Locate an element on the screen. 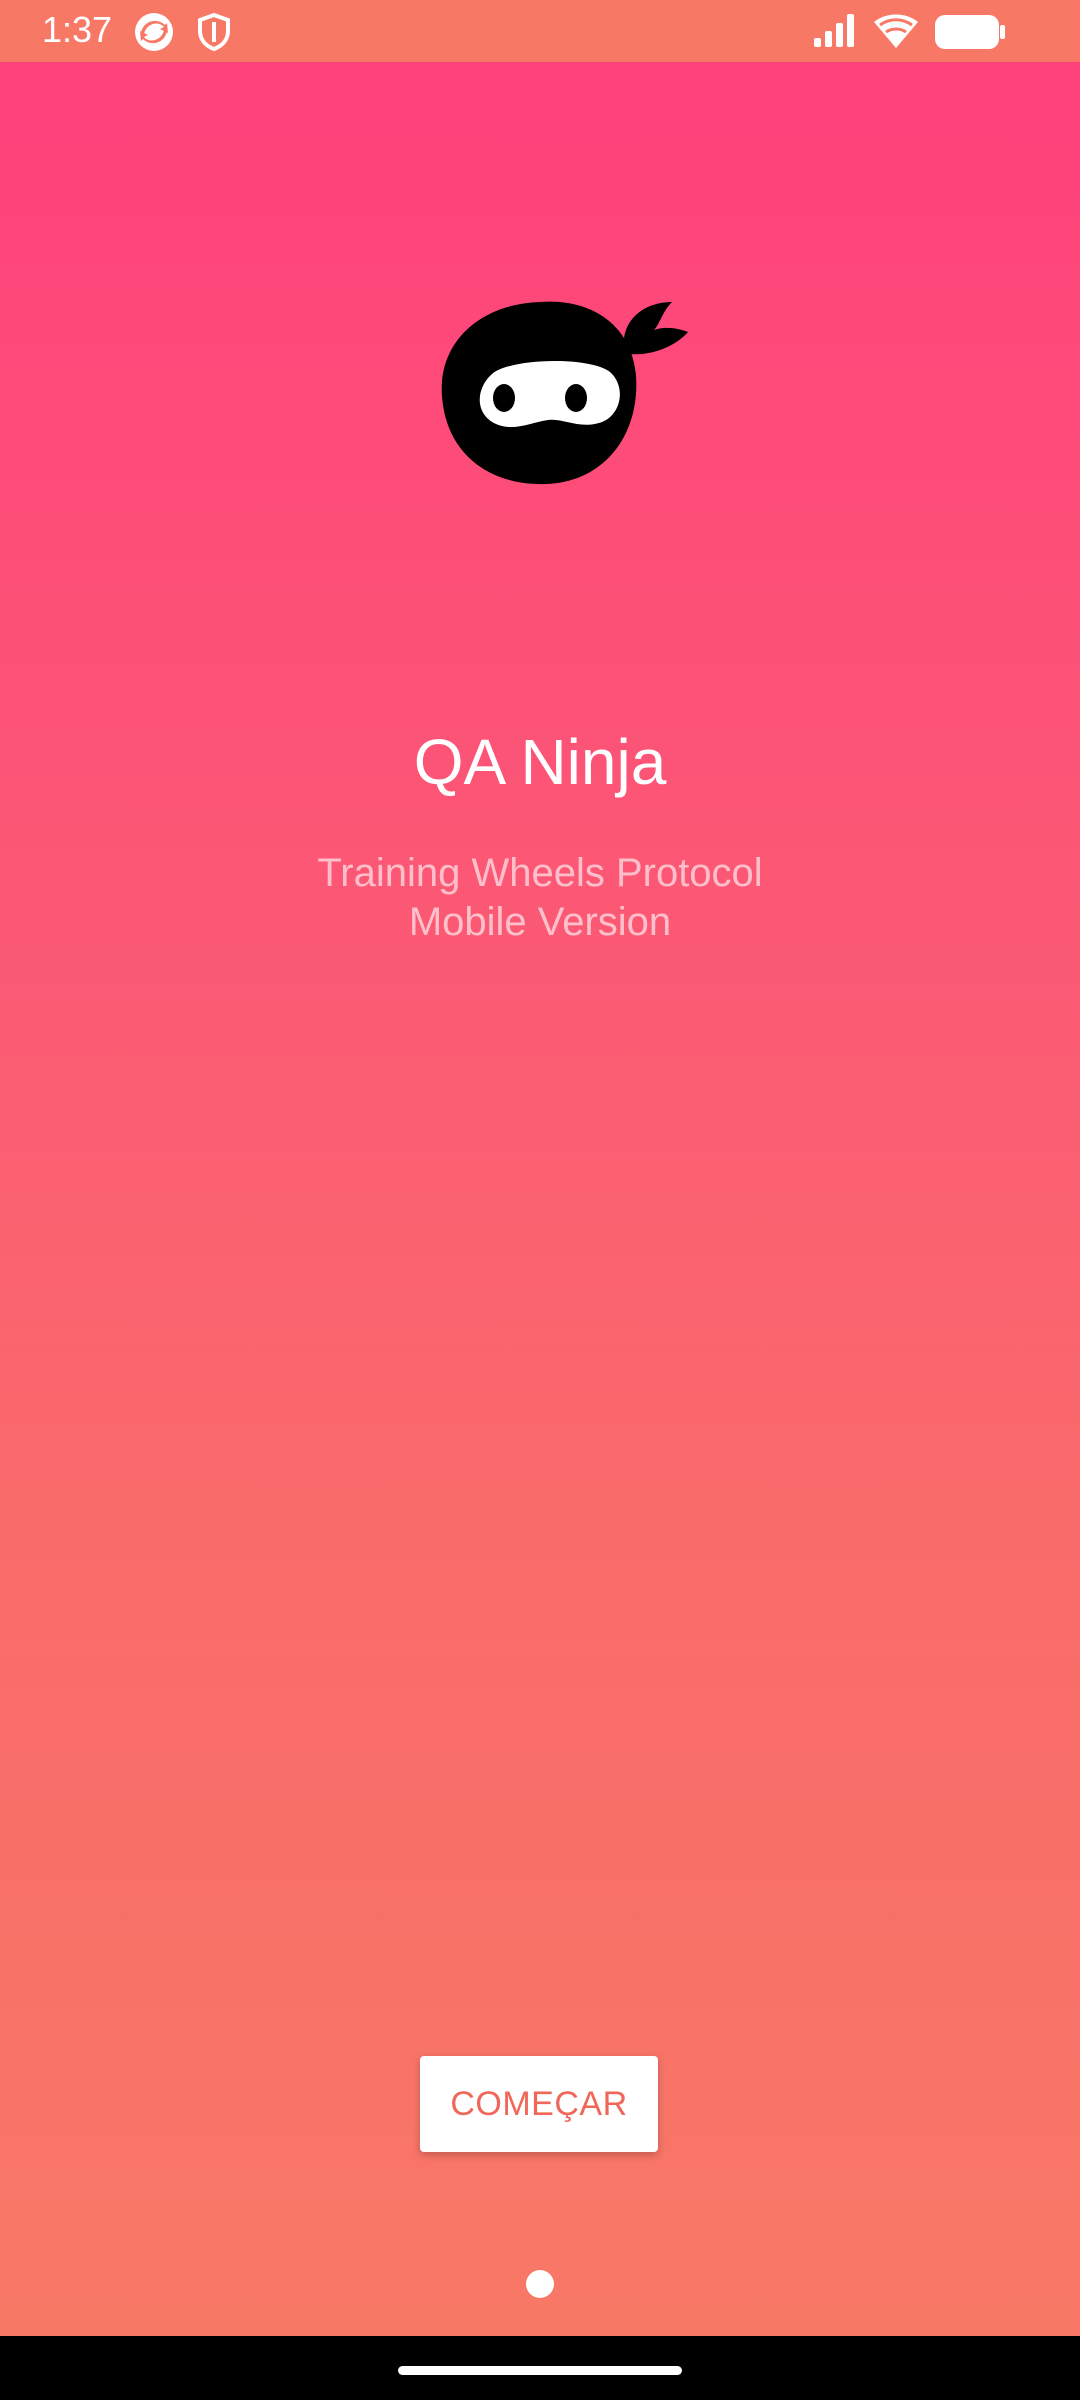 The image size is (1080, 2400). status-time: 1:37 is located at coordinates (77, 29).